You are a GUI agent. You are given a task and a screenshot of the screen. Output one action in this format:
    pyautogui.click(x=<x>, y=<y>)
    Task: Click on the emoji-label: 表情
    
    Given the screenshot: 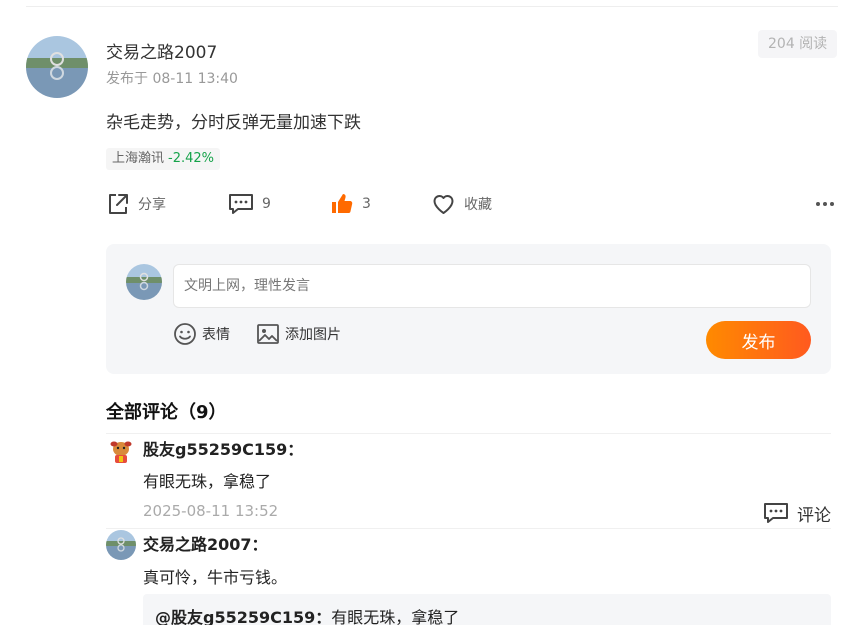 What is the action you would take?
    pyautogui.click(x=216, y=335)
    